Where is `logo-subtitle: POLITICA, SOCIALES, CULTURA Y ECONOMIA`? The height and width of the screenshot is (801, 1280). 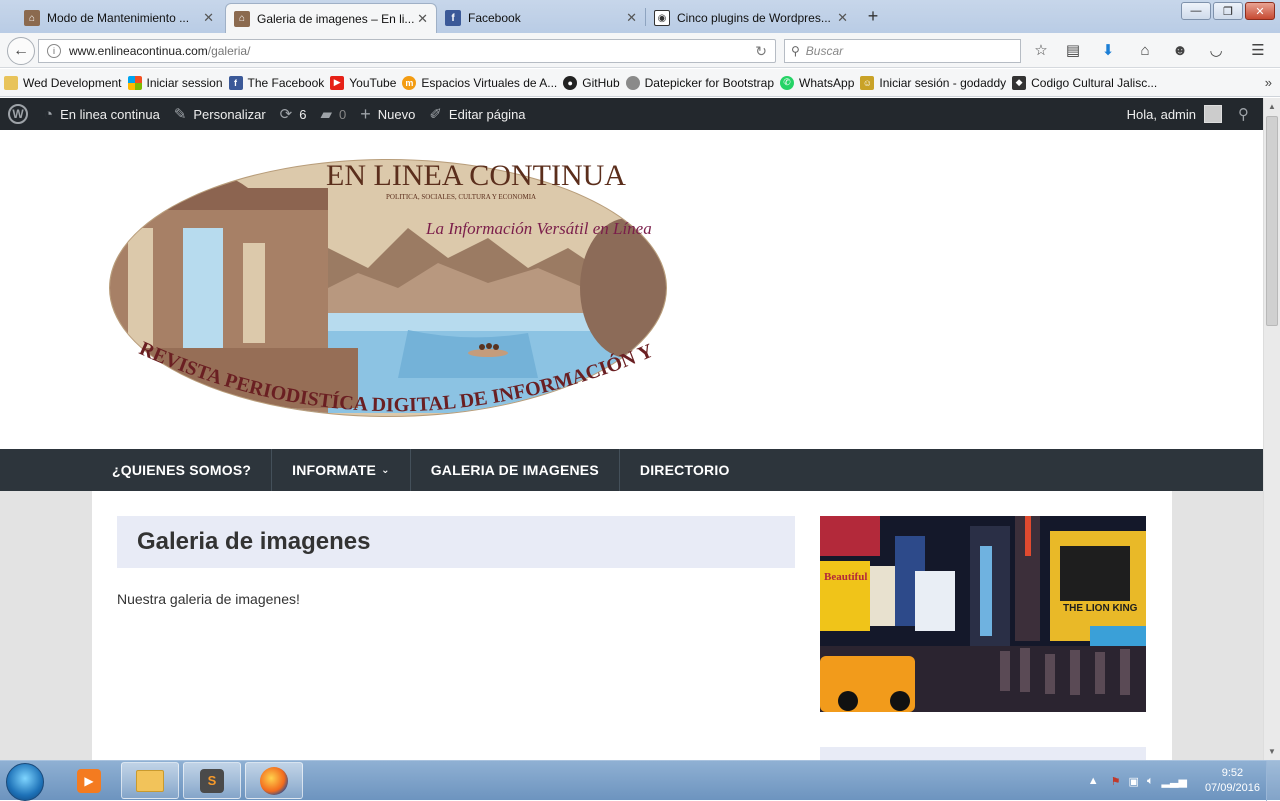
logo-subtitle: POLITICA, SOCIALES, CULTURA Y ECONOMIA is located at coordinates (461, 197).